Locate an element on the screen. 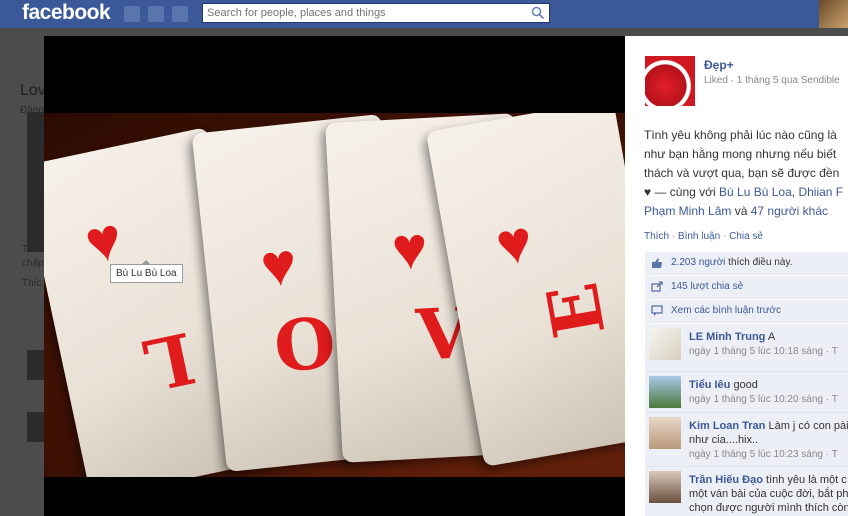 The image size is (848, 516). background-text-line: chấp is located at coordinates (33, 263).